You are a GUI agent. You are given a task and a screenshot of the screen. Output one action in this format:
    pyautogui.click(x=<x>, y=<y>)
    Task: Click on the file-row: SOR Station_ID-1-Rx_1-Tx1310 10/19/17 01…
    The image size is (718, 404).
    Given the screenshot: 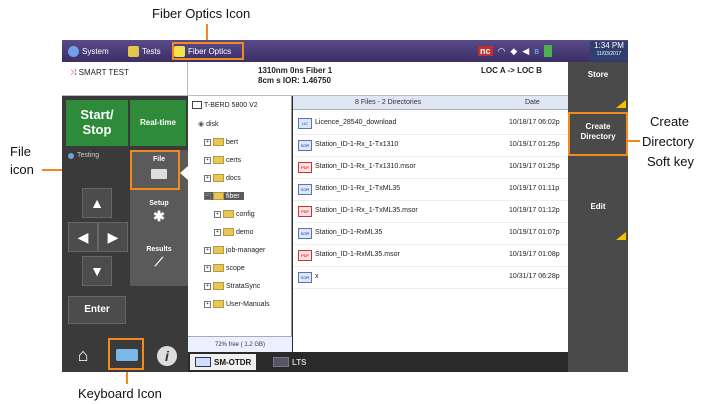 What is the action you would take?
    pyautogui.click(x=430, y=145)
    